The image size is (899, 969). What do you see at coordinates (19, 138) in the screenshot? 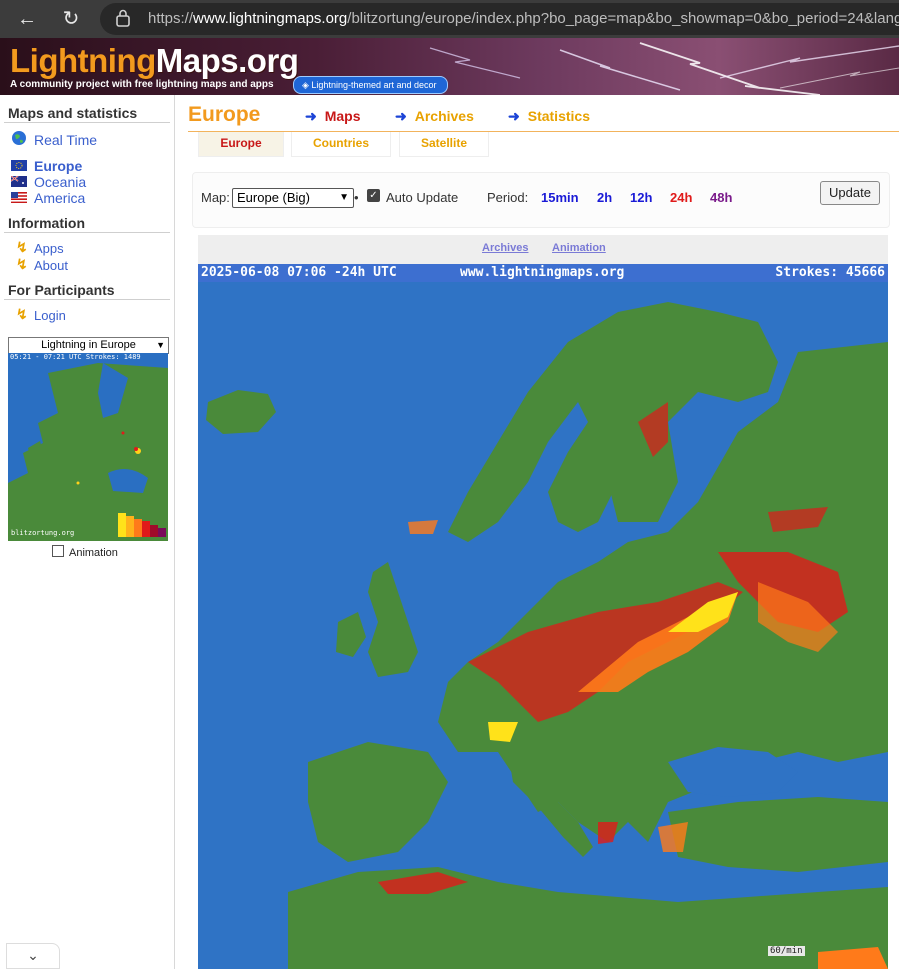
I see `globe-icon` at bounding box center [19, 138].